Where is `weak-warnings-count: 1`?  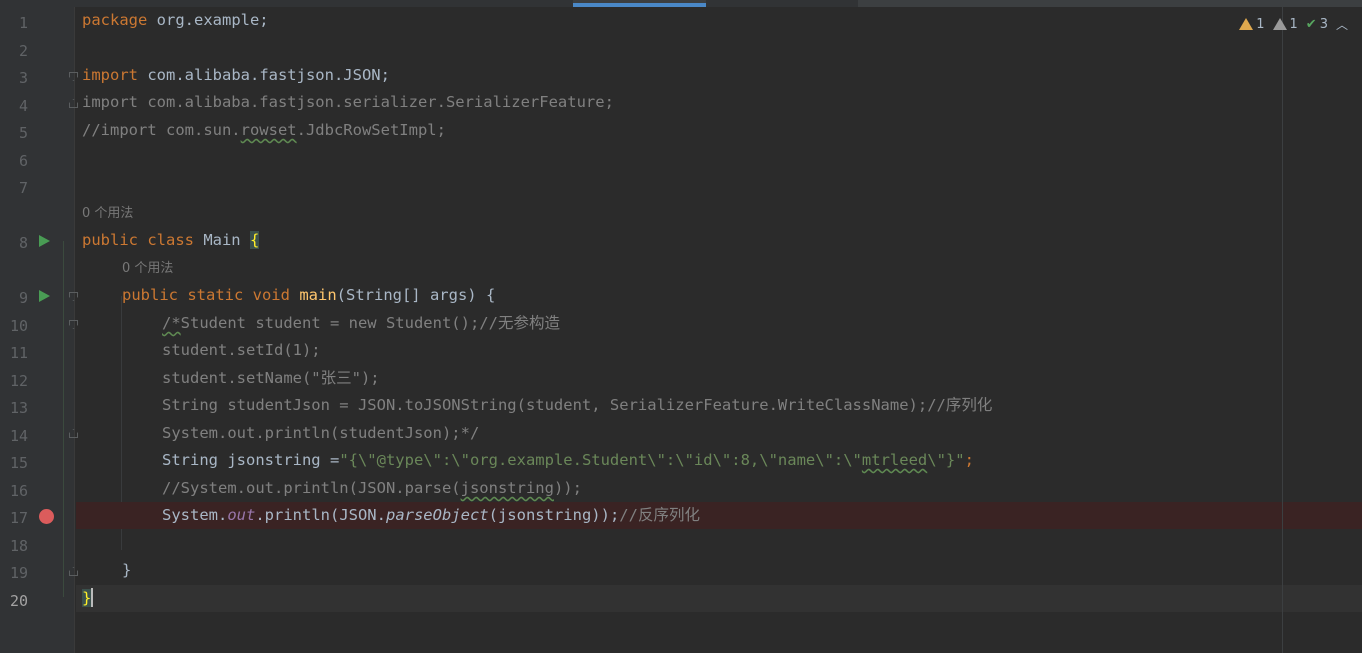 weak-warnings-count: 1 is located at coordinates (1293, 24).